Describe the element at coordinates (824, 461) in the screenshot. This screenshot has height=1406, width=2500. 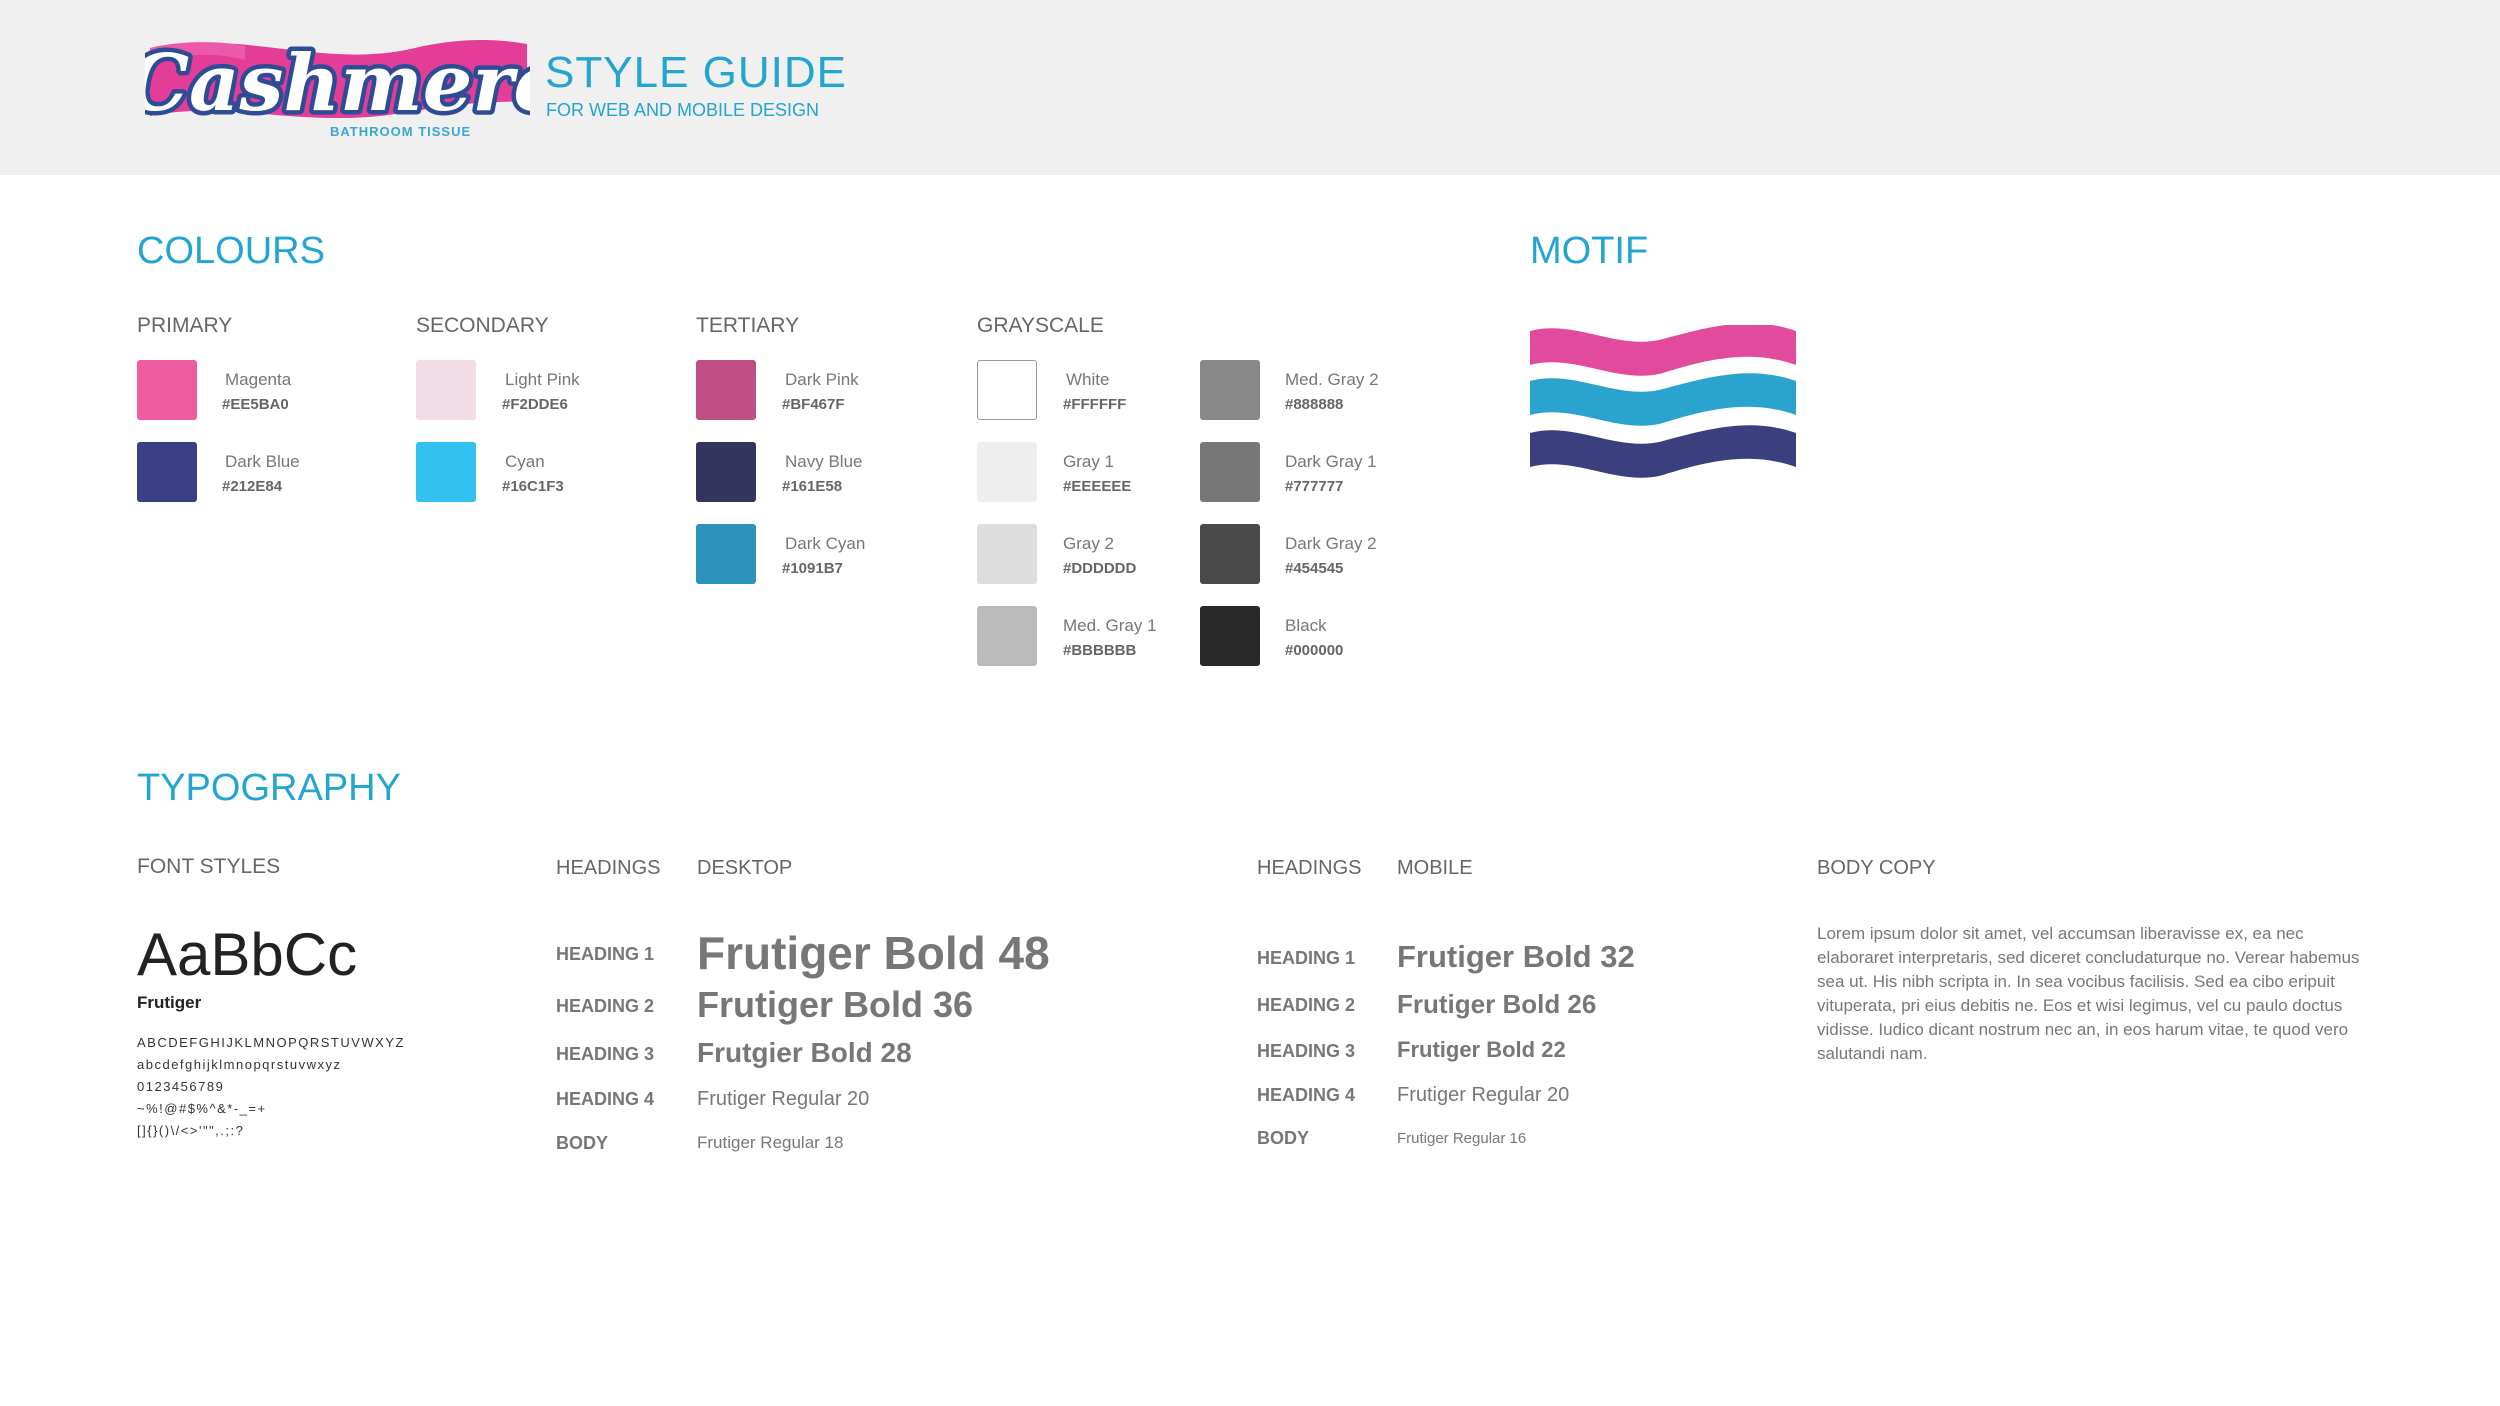
I see `swatch-name: Navy Blue` at that location.